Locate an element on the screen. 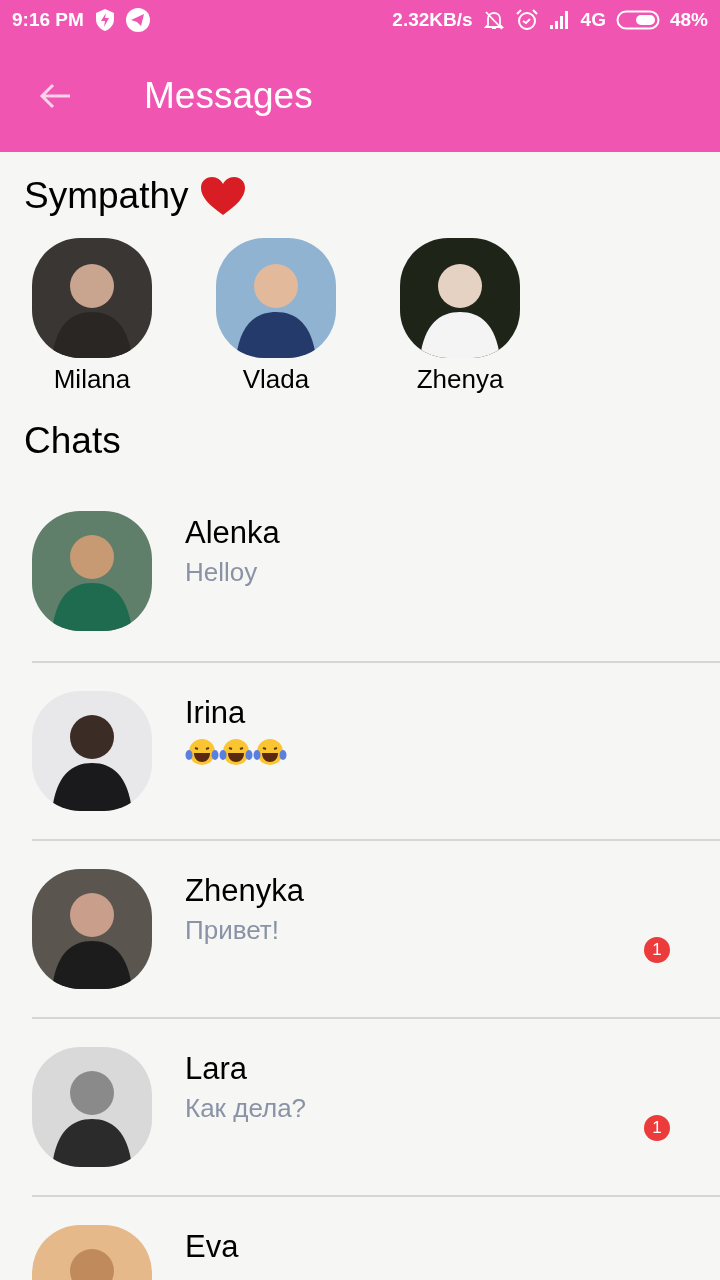 The width and height of the screenshot is (720, 1280). contact-name: Lara is located at coordinates (217, 1069).